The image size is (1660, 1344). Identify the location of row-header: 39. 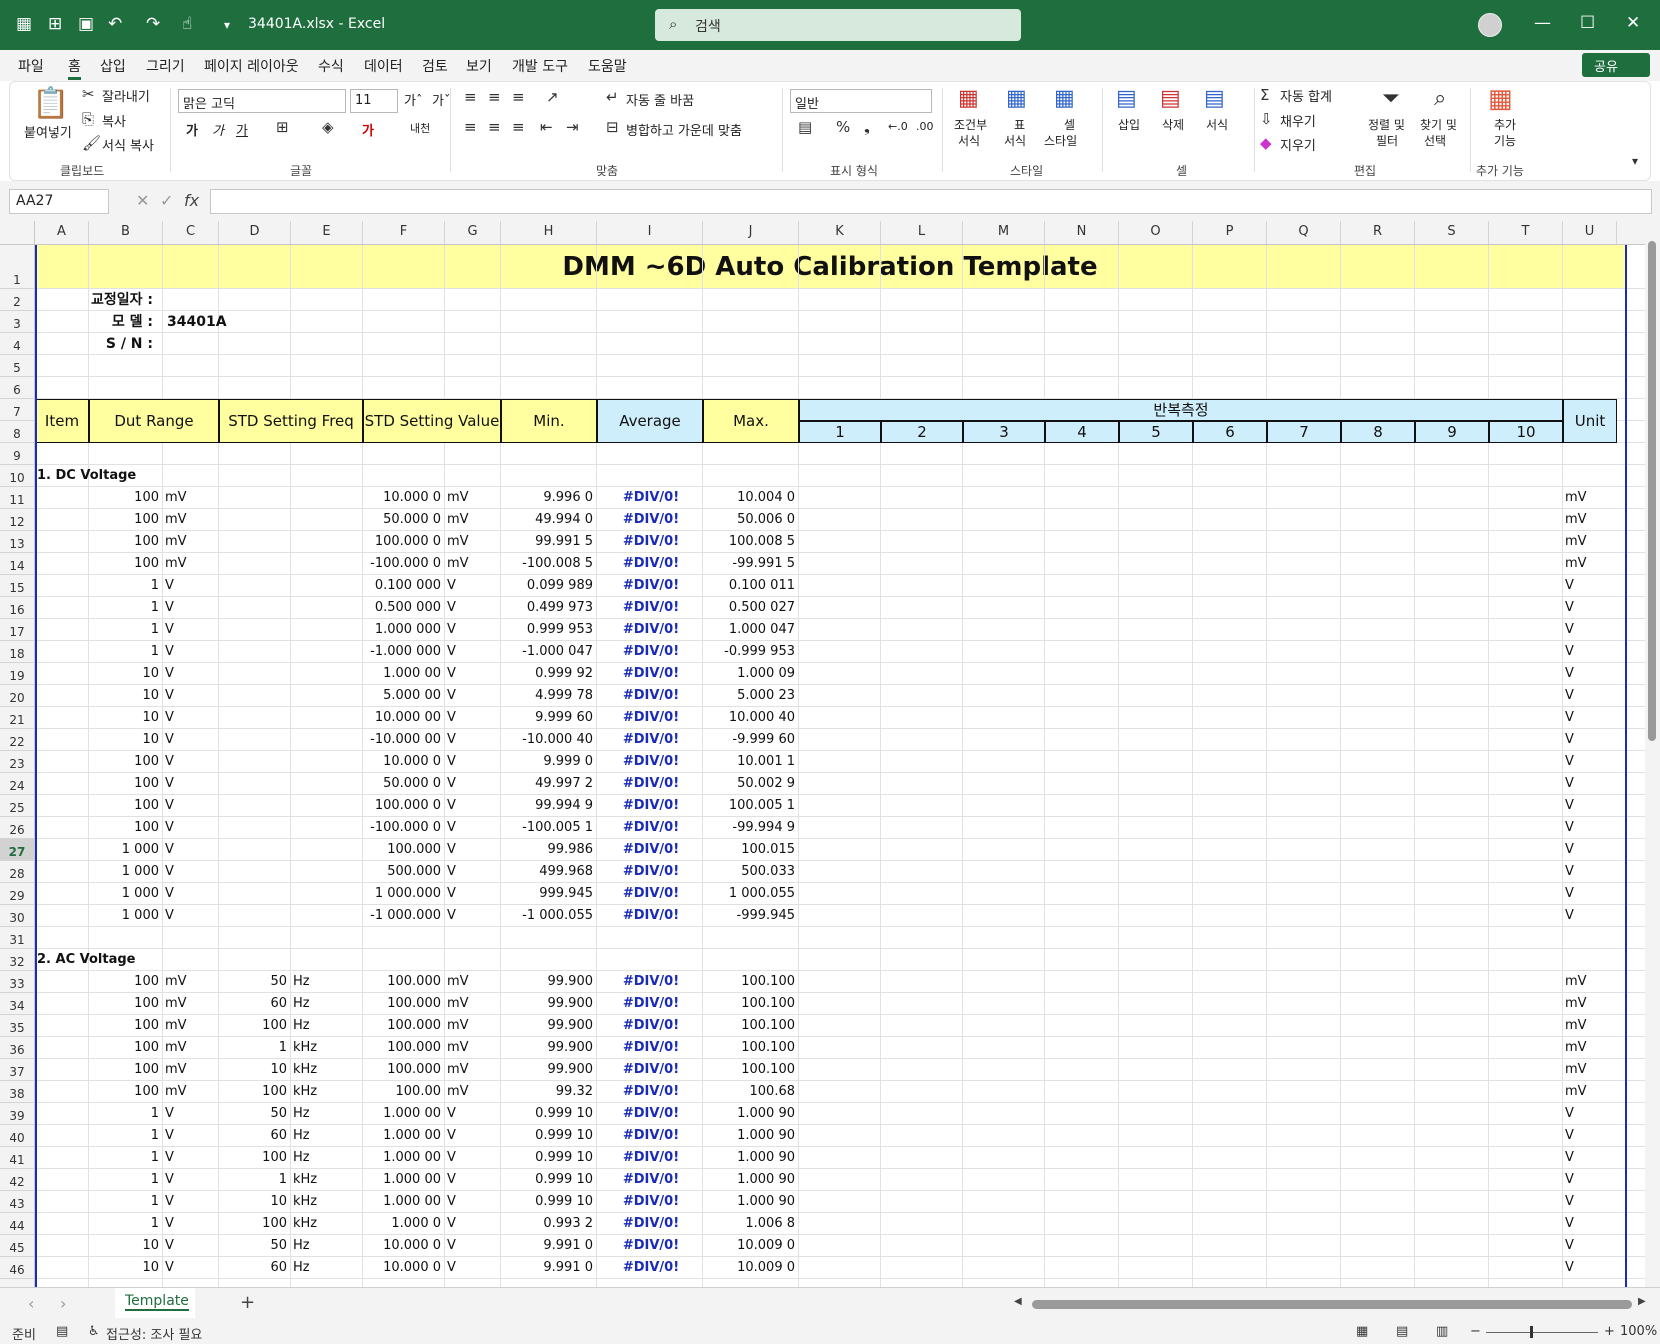
(17, 1114).